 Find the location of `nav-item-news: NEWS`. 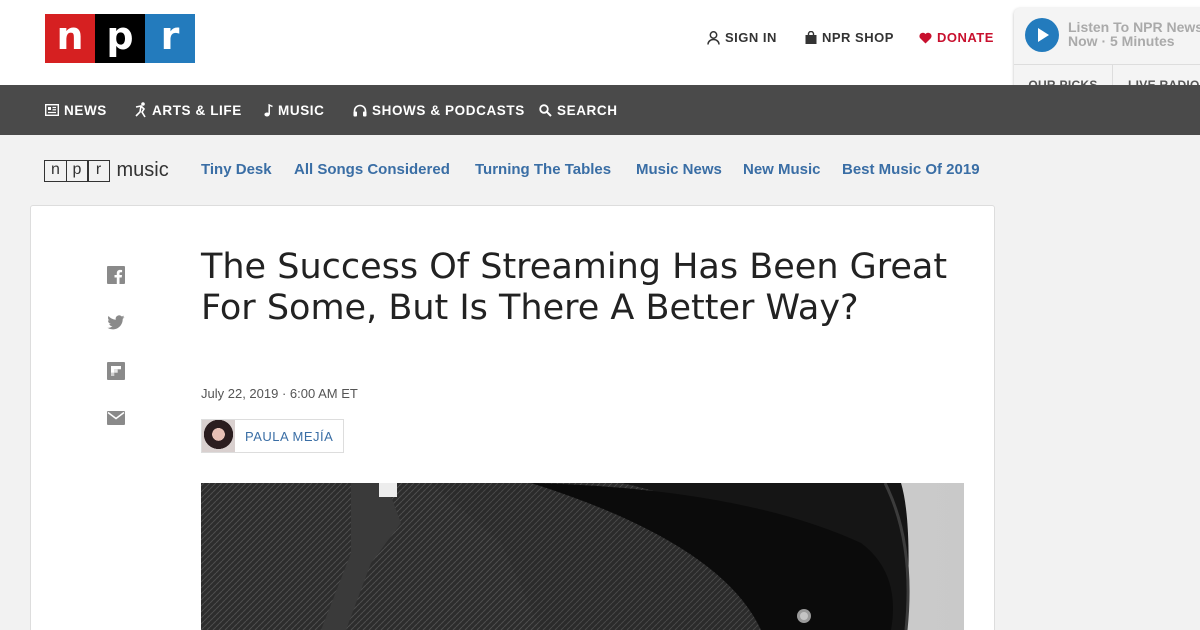

nav-item-news: NEWS is located at coordinates (76, 110).